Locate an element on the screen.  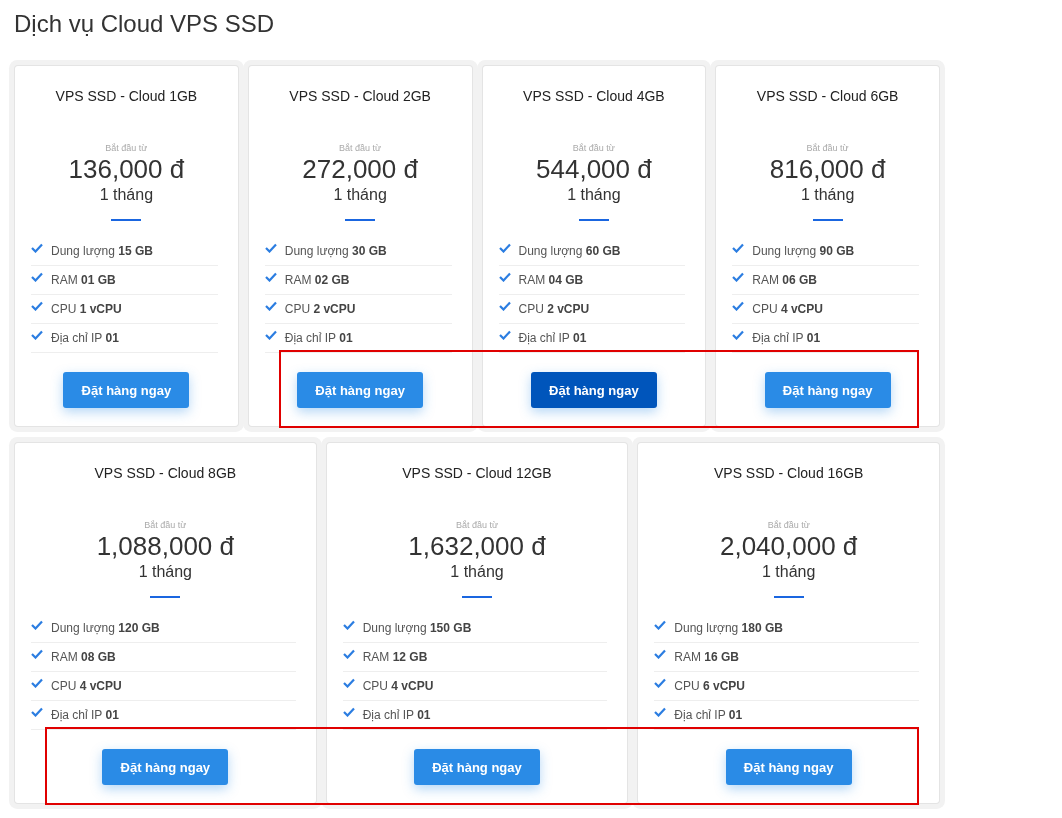
feature-text: Dung lượng 30 GB is located at coordinates (335, 251).